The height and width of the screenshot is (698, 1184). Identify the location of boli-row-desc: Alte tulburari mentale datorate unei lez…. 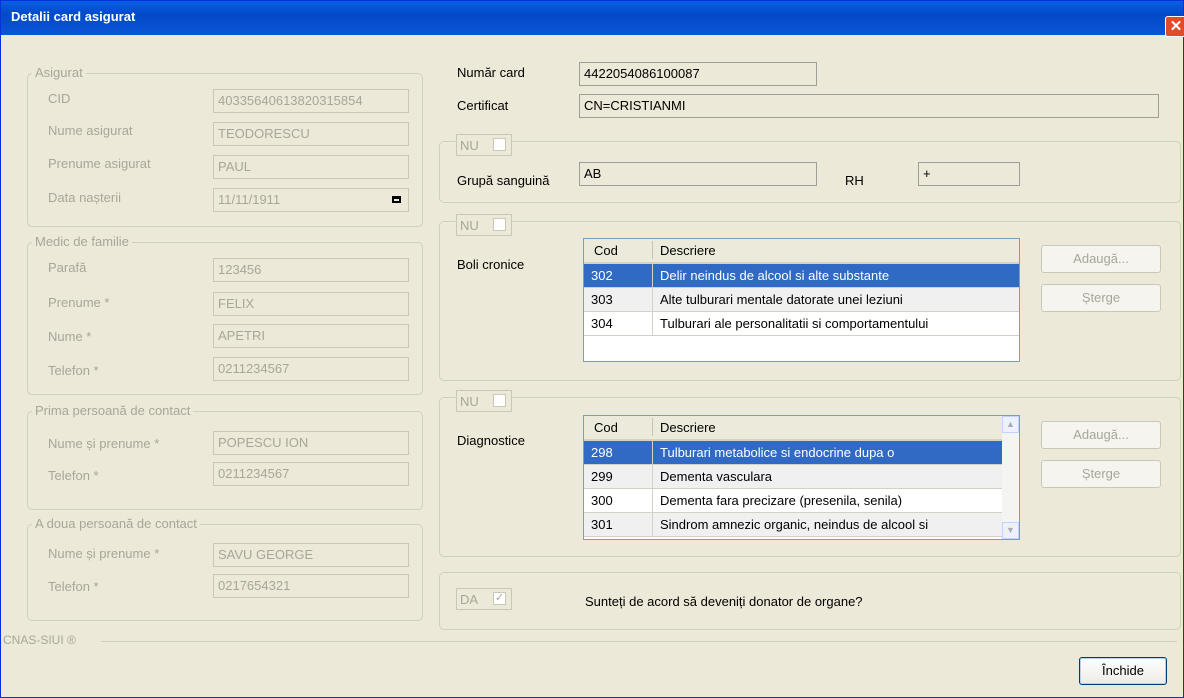
(781, 299).